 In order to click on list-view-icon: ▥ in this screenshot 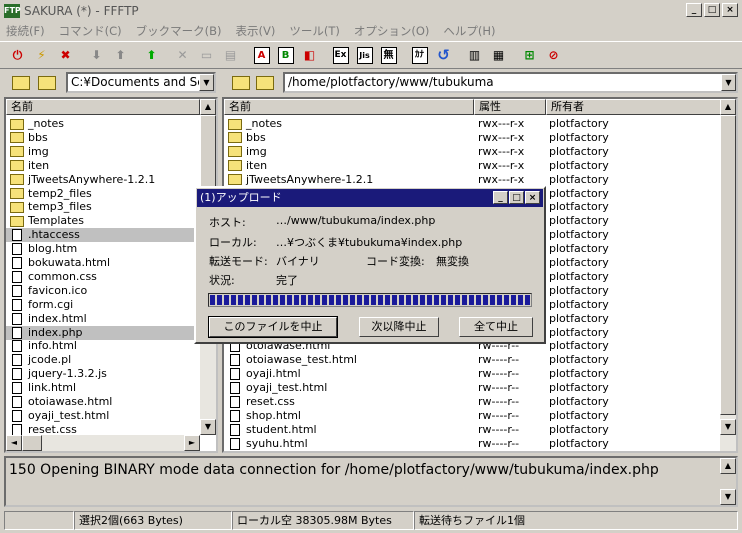, I will do `click(474, 55)`.